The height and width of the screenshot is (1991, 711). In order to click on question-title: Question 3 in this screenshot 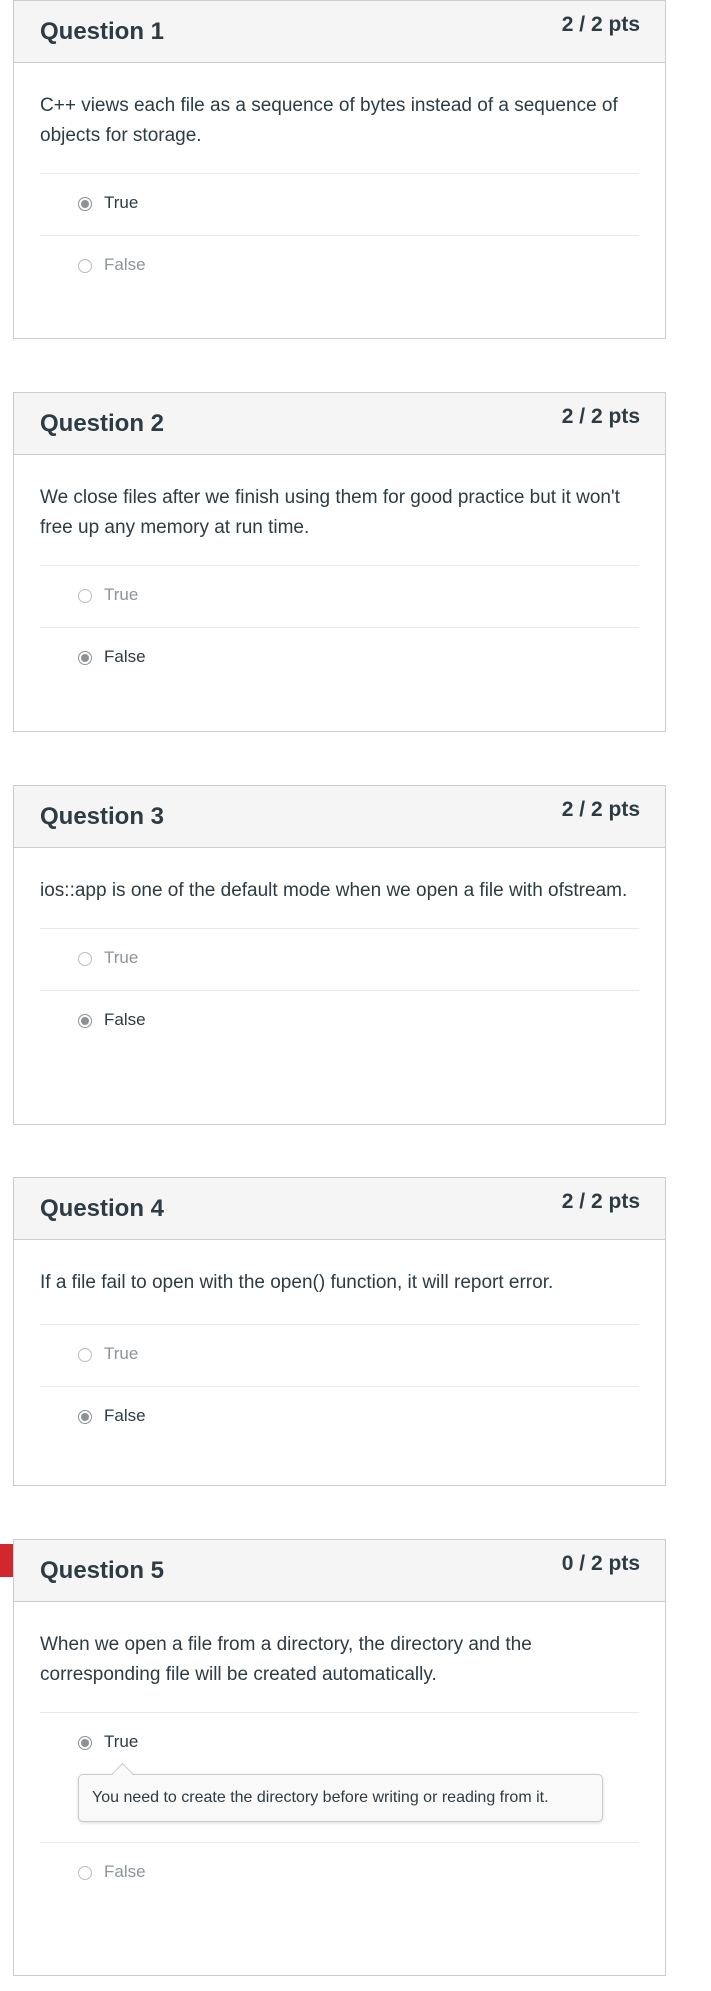, I will do `click(102, 816)`.